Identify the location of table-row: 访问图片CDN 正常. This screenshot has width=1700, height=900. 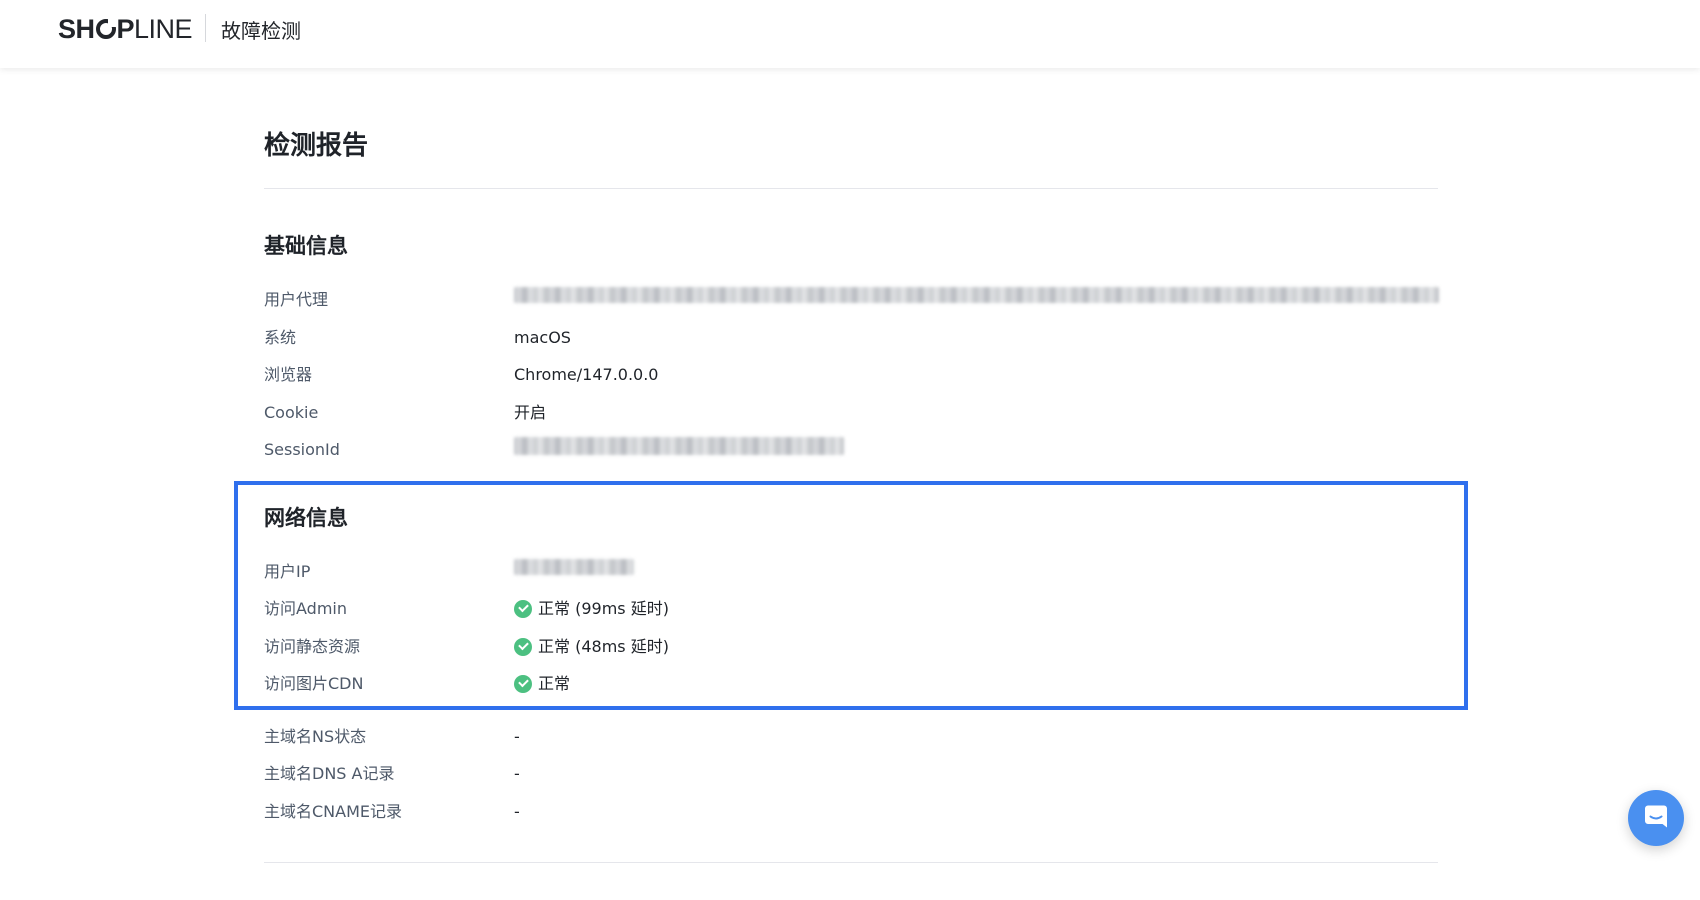
(851, 684).